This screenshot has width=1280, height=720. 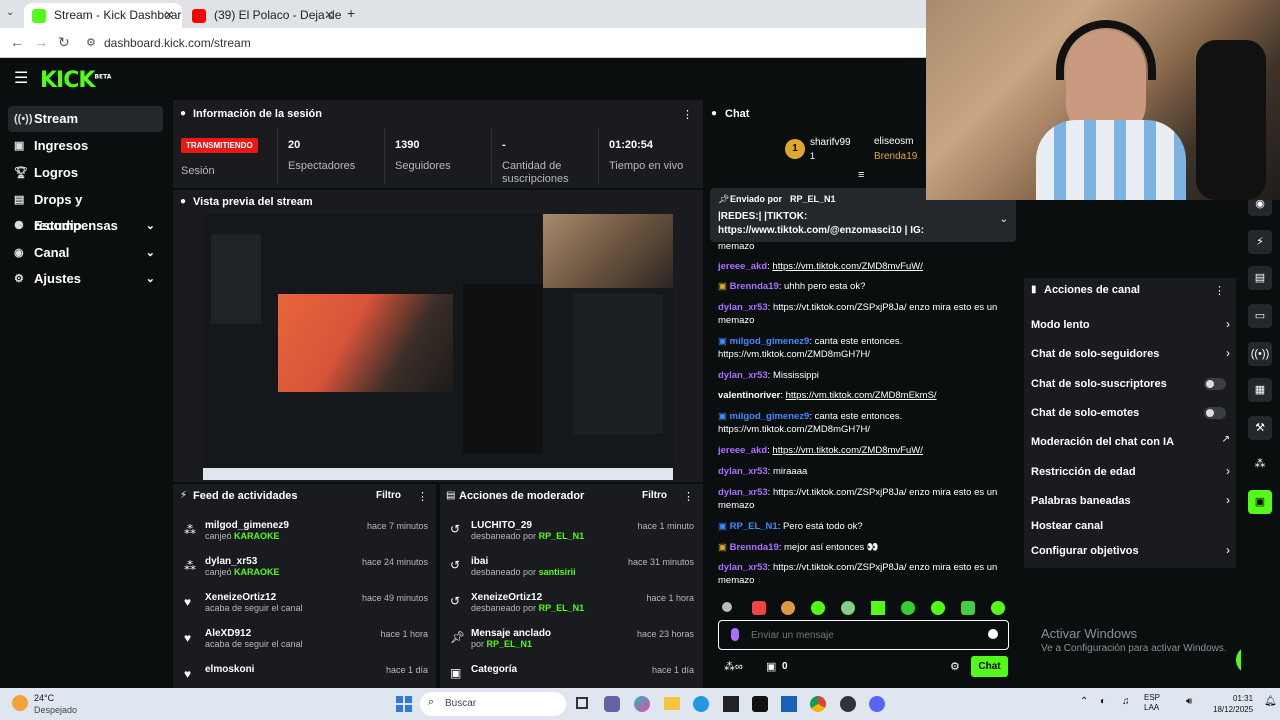 I want to click on app-icon, so click(x=789, y=704).